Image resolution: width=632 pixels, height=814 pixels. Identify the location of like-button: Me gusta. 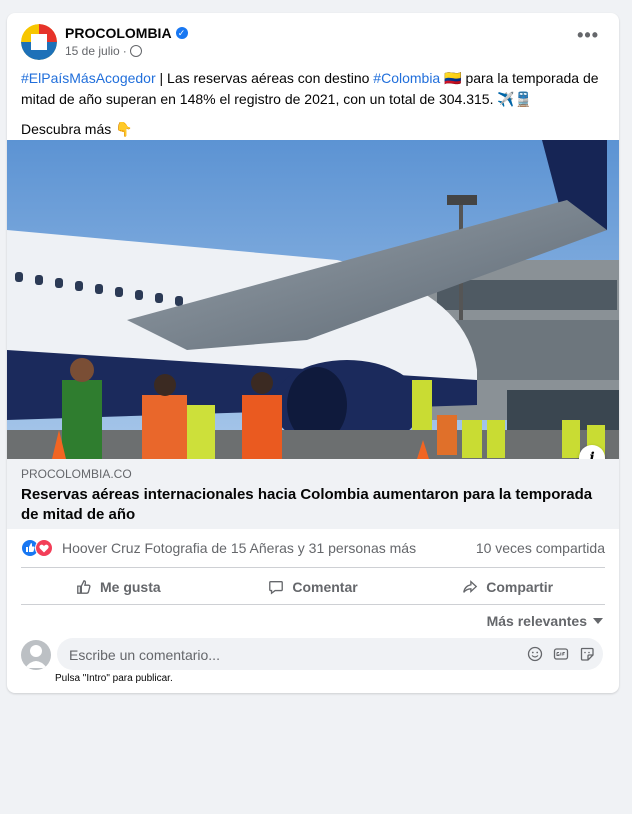
(118, 587).